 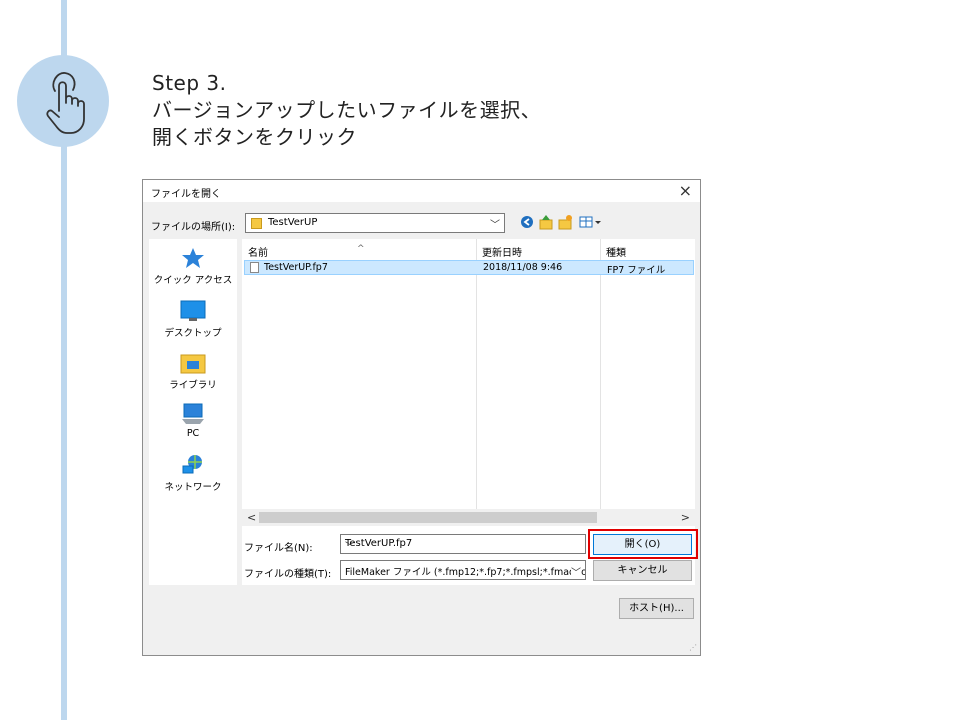 I want to click on filename-input: TestVerUP.fp7 ﹀, so click(x=463, y=544).